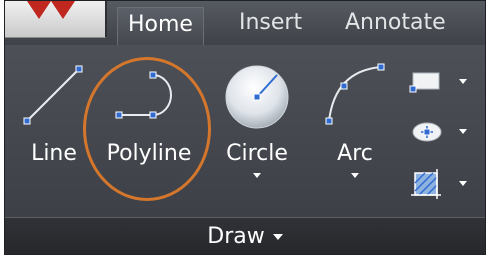  What do you see at coordinates (257, 97) in the screenshot?
I see `circle-icon` at bounding box center [257, 97].